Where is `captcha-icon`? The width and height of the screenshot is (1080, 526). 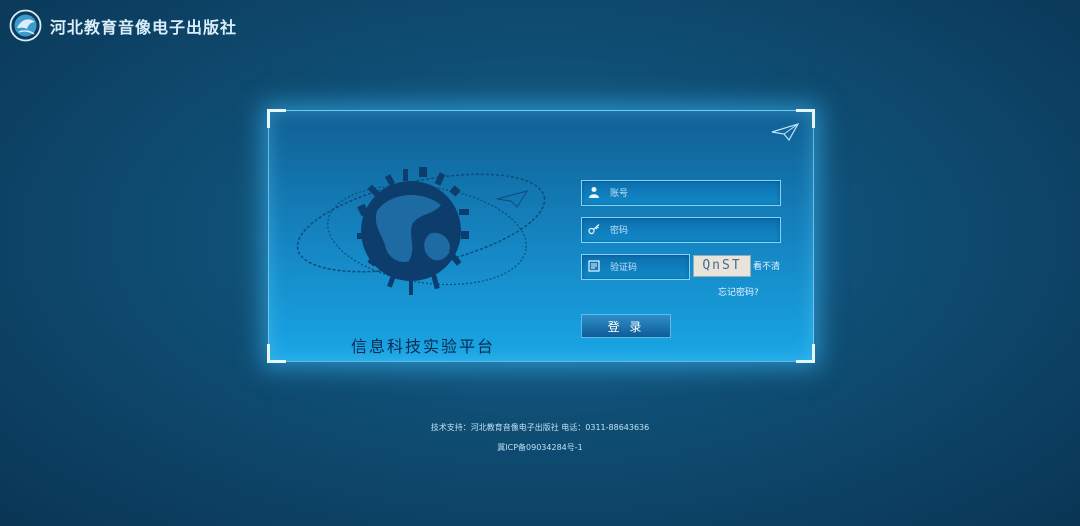
captcha-icon is located at coordinates (594, 266).